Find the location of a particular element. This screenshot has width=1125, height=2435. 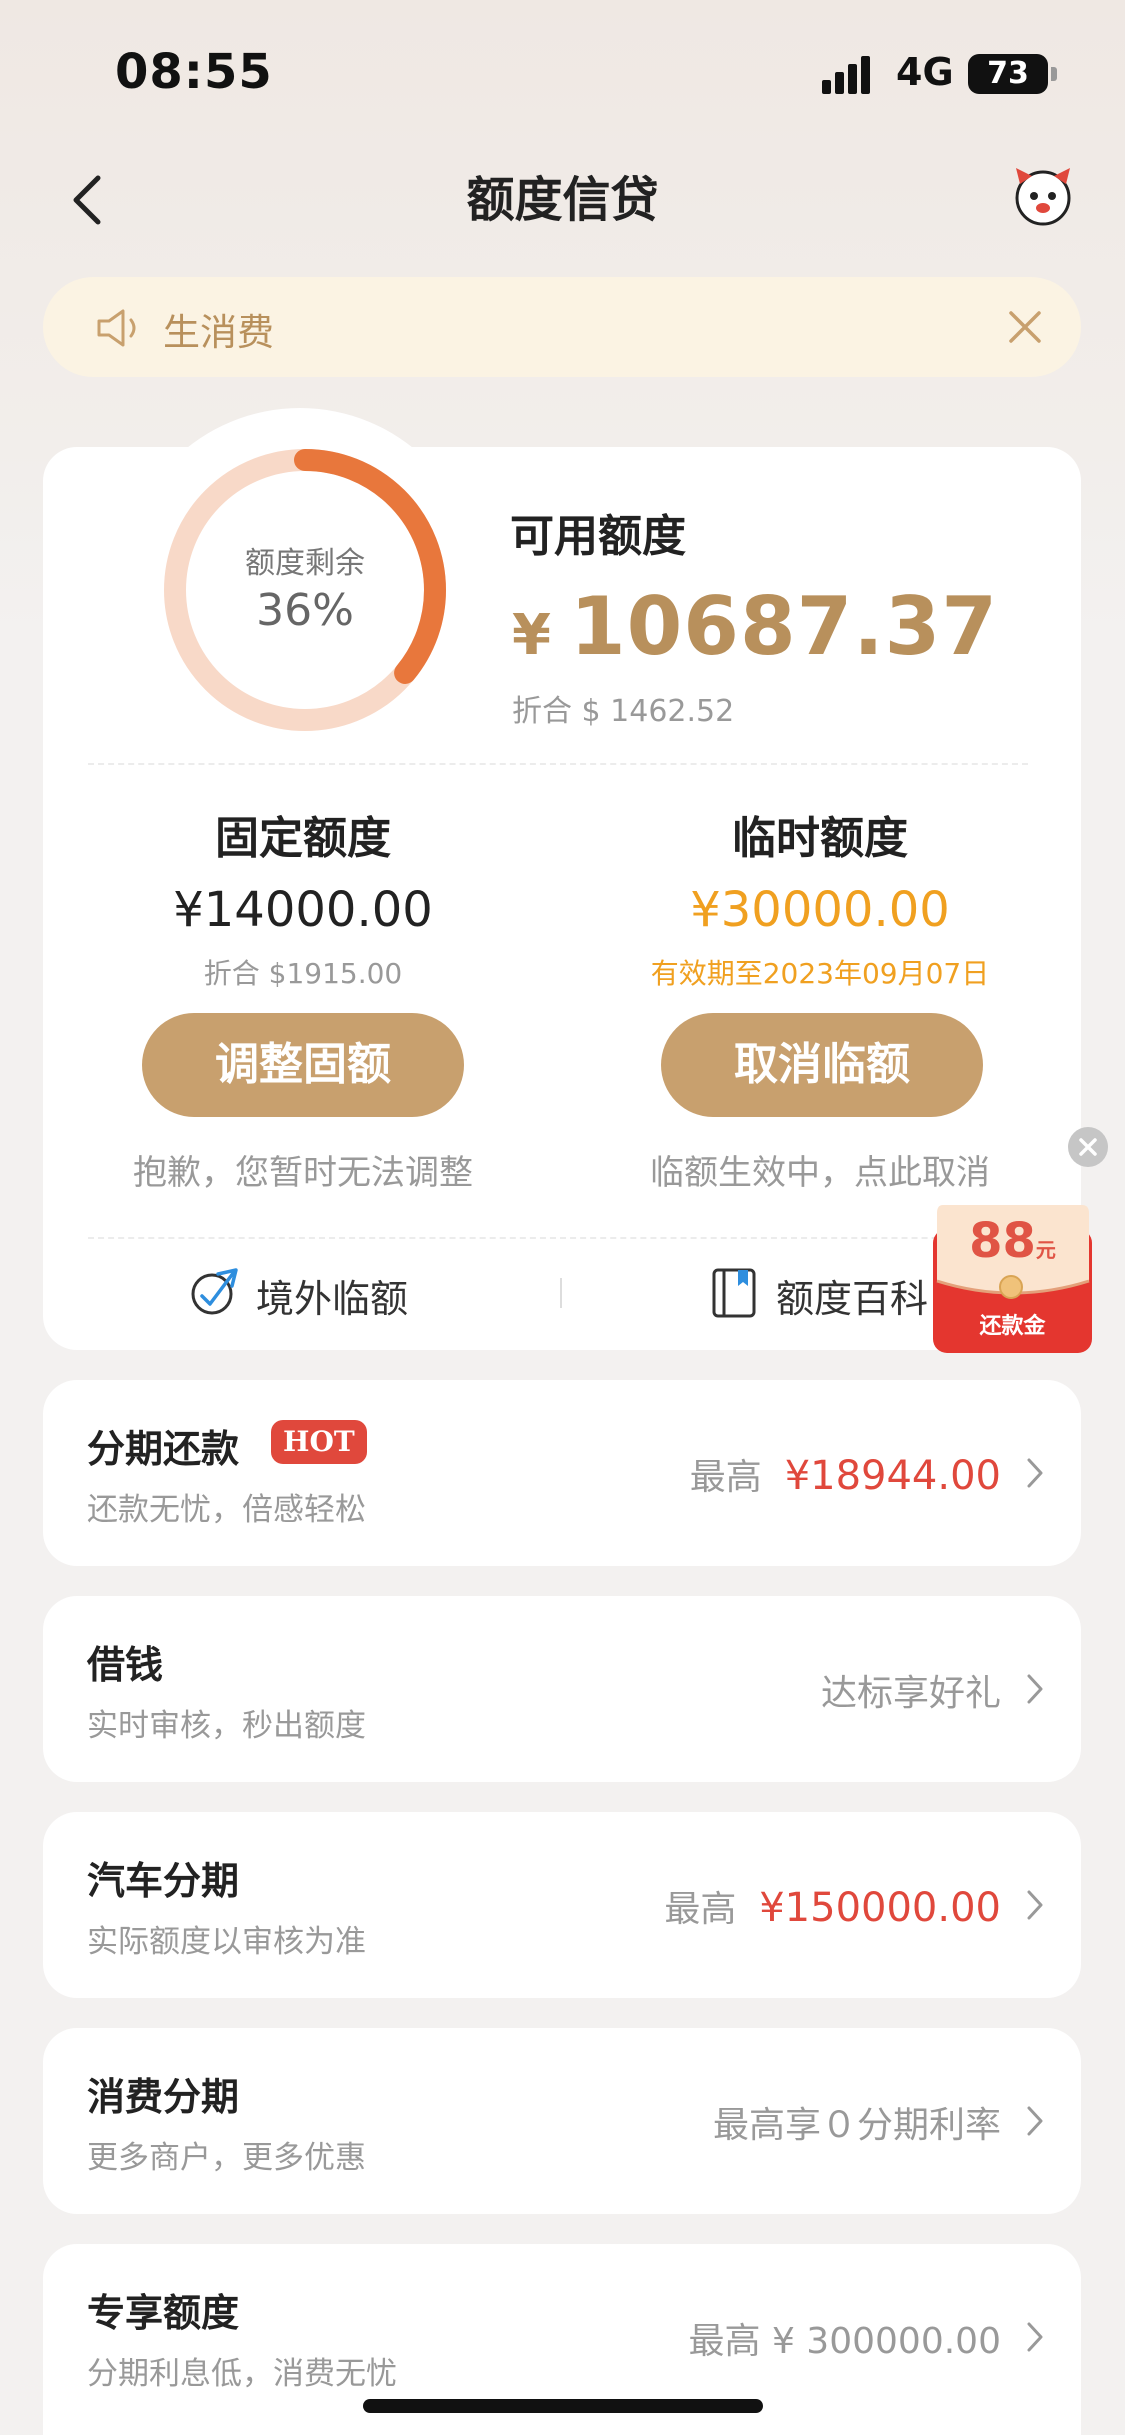

list-item-subtitle: 实际额度以审核为准 is located at coordinates (226, 1942).